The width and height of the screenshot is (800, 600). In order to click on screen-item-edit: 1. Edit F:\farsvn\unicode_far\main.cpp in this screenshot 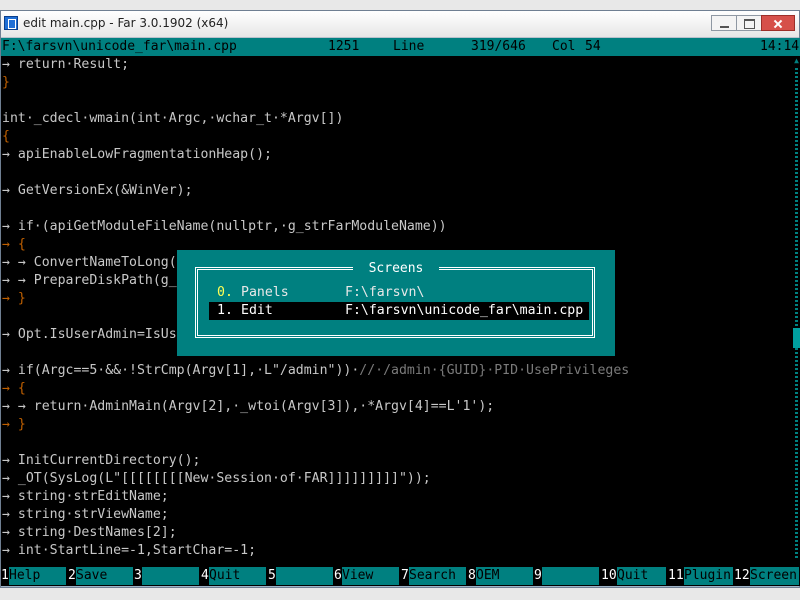, I will do `click(399, 311)`.